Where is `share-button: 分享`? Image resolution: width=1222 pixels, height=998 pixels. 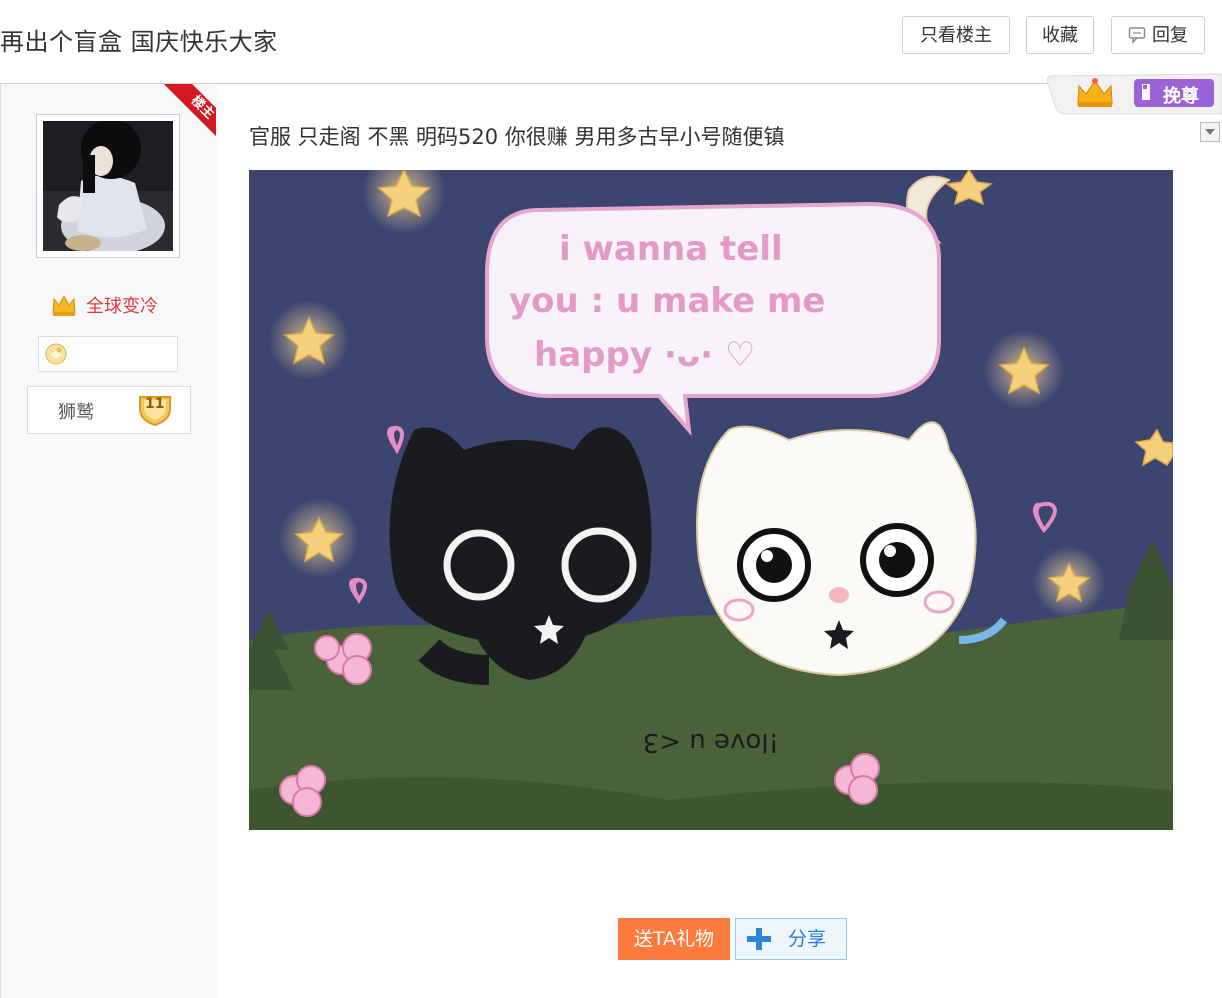
share-button: 分享 is located at coordinates (791, 939).